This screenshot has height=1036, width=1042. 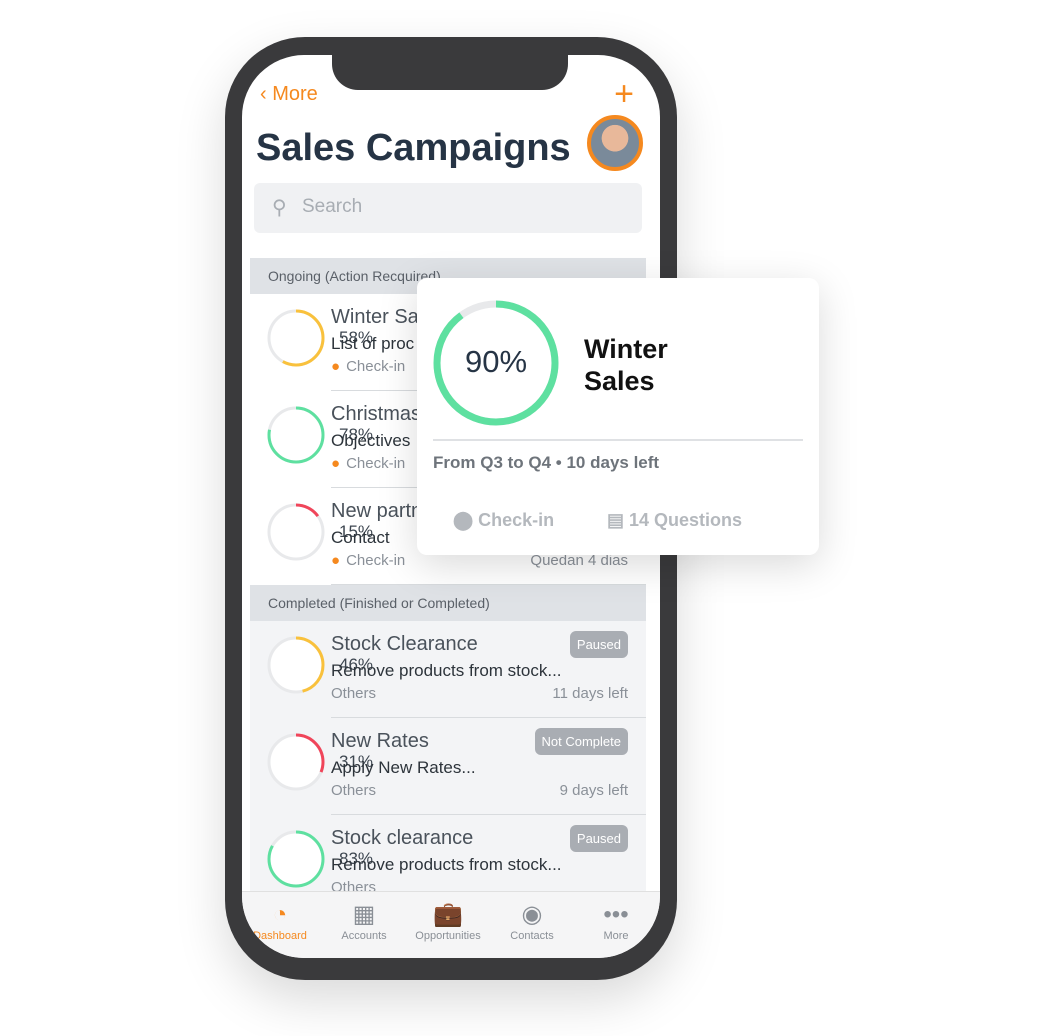 What do you see at coordinates (624, 94) in the screenshot?
I see `add-icon: +` at bounding box center [624, 94].